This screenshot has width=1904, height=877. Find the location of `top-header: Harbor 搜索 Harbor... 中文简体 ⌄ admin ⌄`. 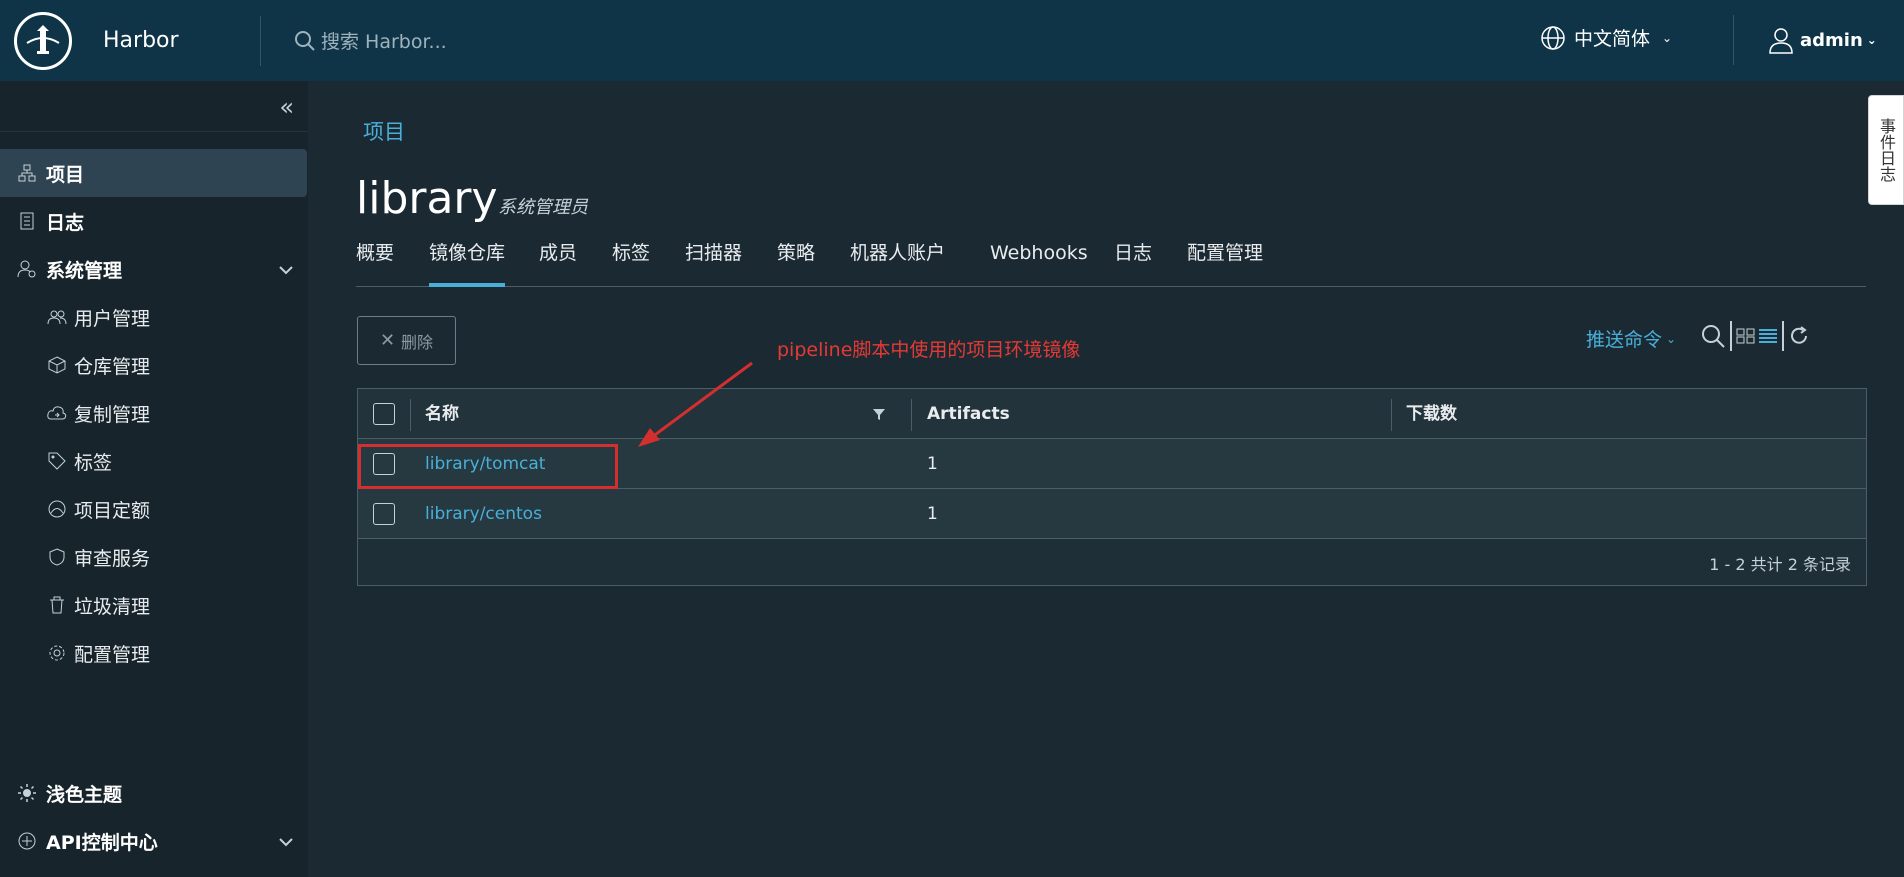

top-header: Harbor 搜索 Harbor... 中文简体 ⌄ admin ⌄ is located at coordinates (952, 40).